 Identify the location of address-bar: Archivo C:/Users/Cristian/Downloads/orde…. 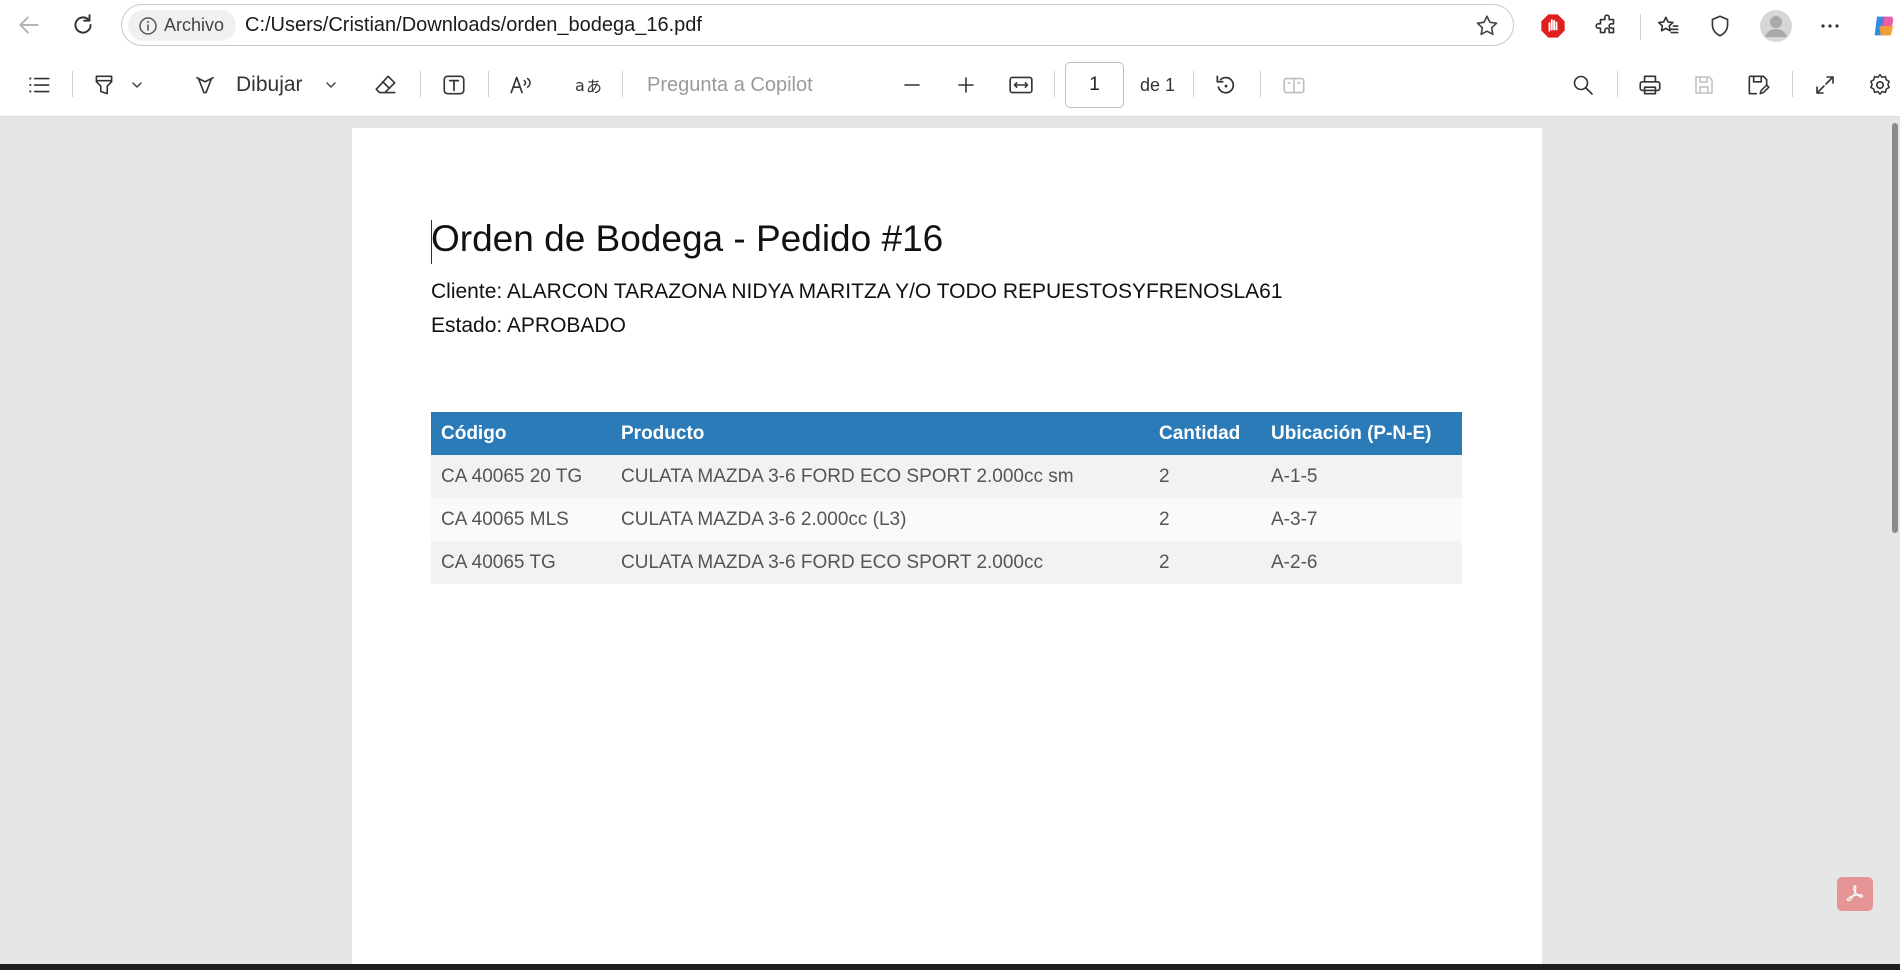
(817, 25).